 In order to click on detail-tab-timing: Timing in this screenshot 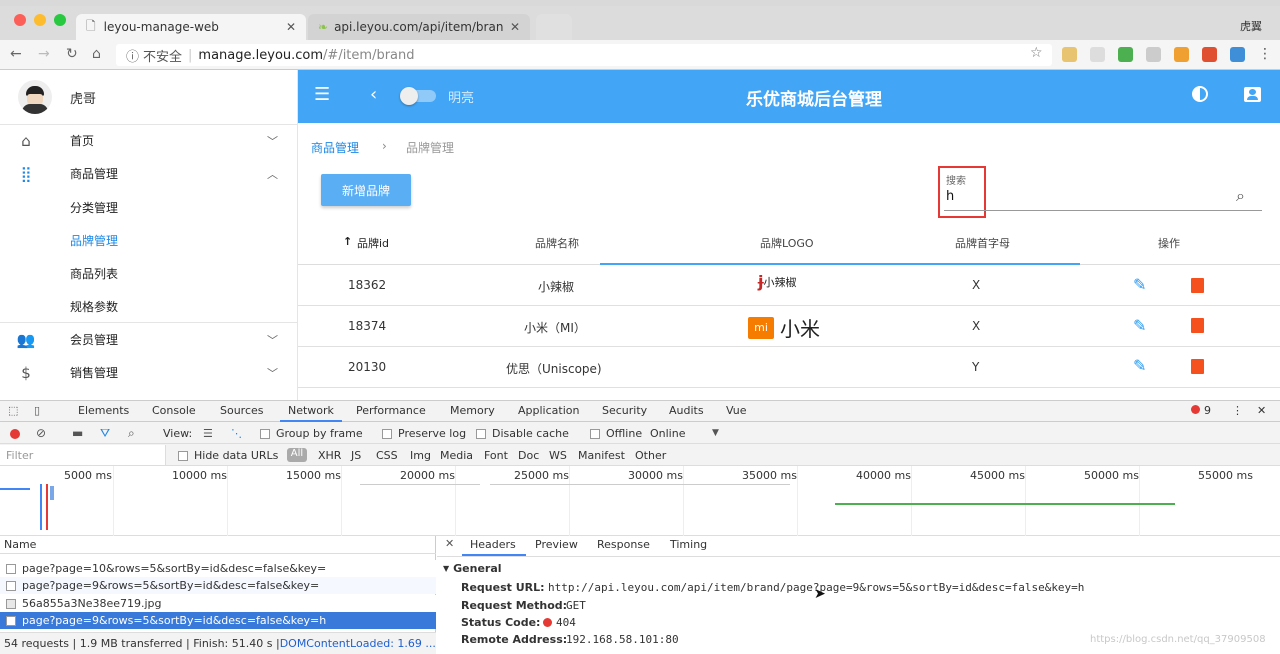, I will do `click(688, 544)`.